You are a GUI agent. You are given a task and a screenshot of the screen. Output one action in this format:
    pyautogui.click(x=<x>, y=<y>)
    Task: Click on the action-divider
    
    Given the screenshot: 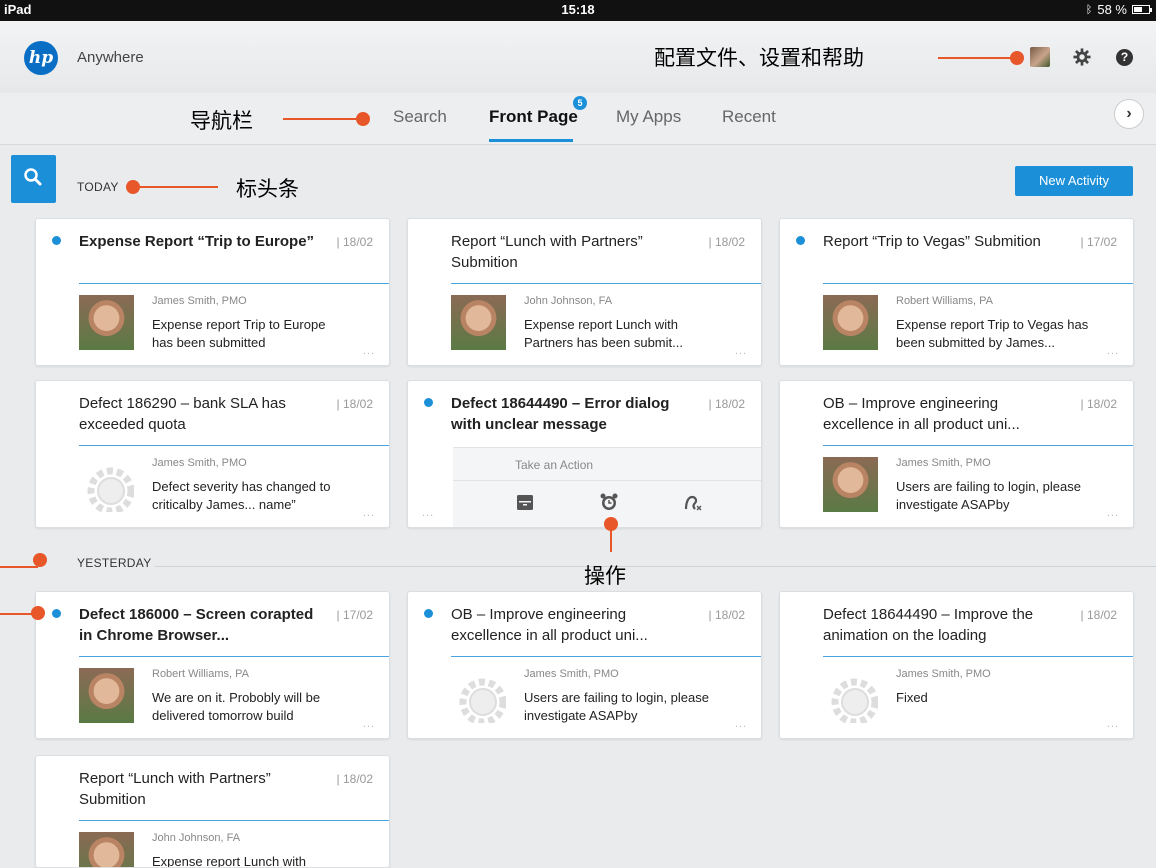 What is the action you would take?
    pyautogui.click(x=607, y=480)
    